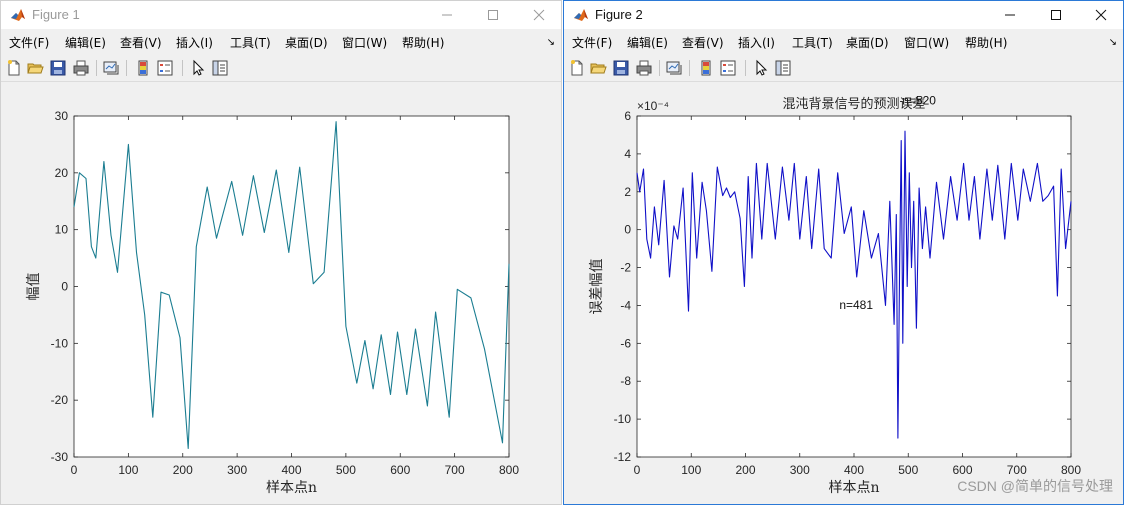  Describe the element at coordinates (291, 470) in the screenshot. I see `x-tick-label: 400` at that location.